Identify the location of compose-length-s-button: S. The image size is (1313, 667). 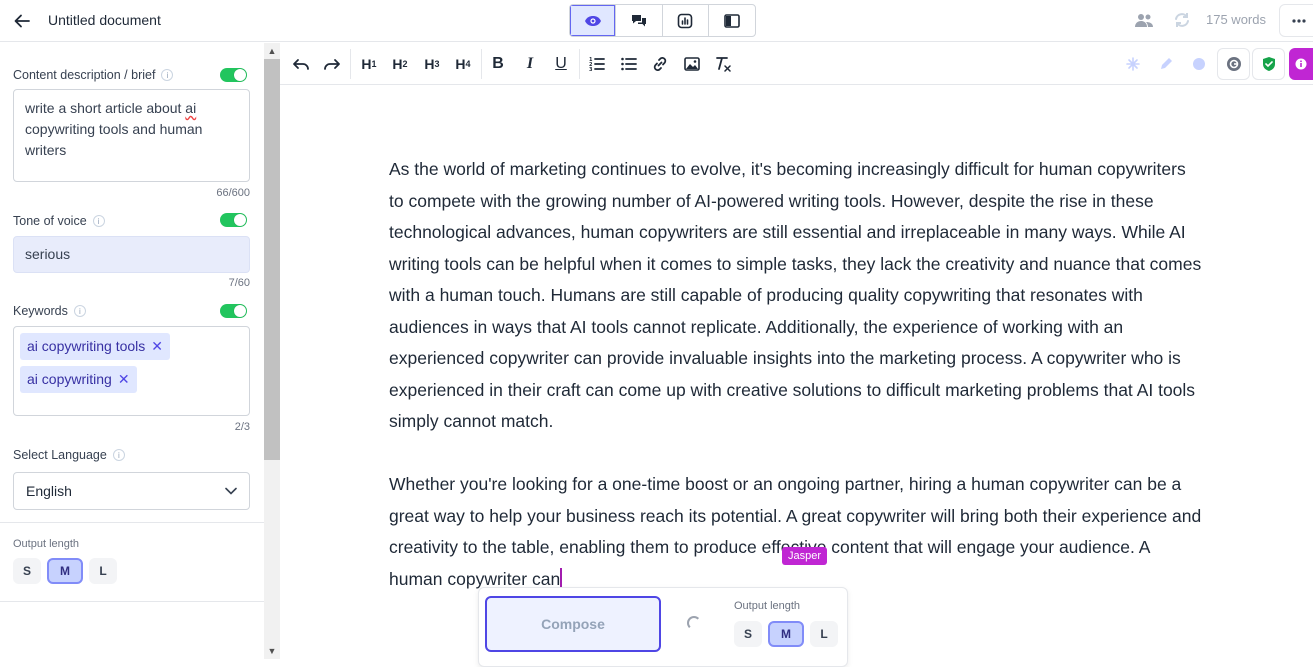
(748, 634).